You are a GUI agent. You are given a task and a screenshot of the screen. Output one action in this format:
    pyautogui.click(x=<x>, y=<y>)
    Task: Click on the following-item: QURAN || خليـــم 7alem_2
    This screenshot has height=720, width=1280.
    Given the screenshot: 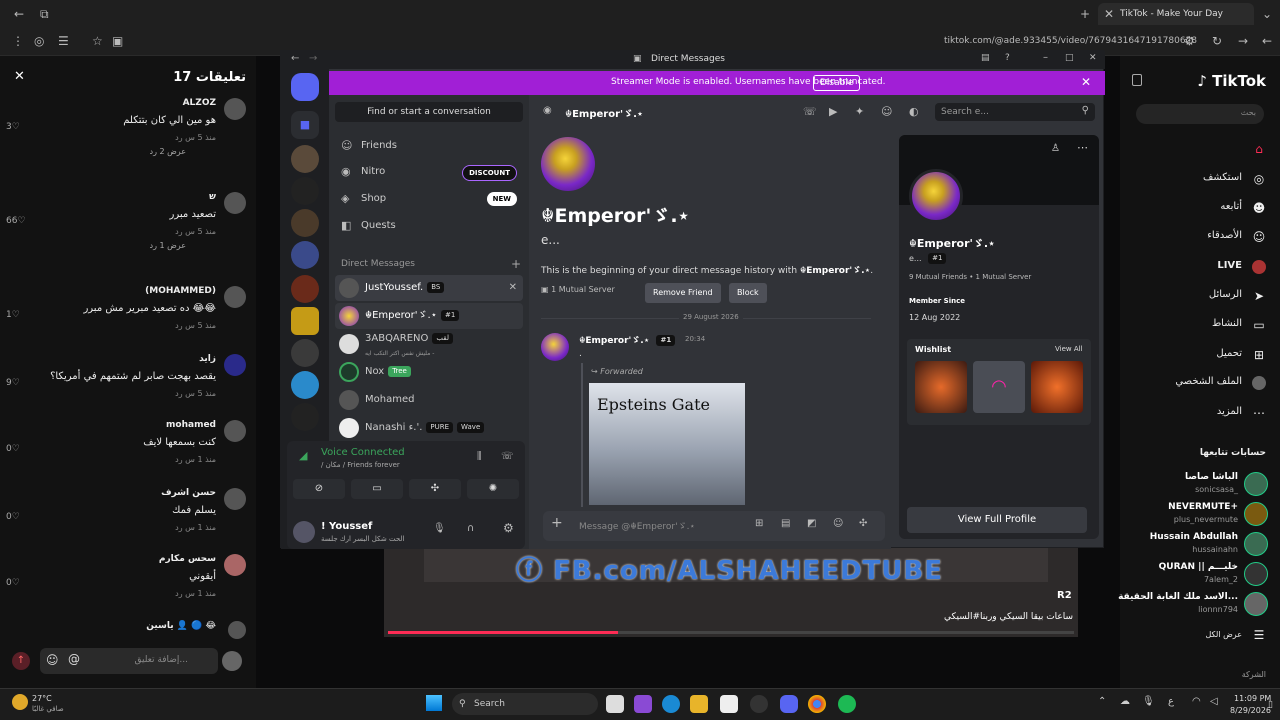 What is the action you would take?
    pyautogui.click(x=1193, y=575)
    